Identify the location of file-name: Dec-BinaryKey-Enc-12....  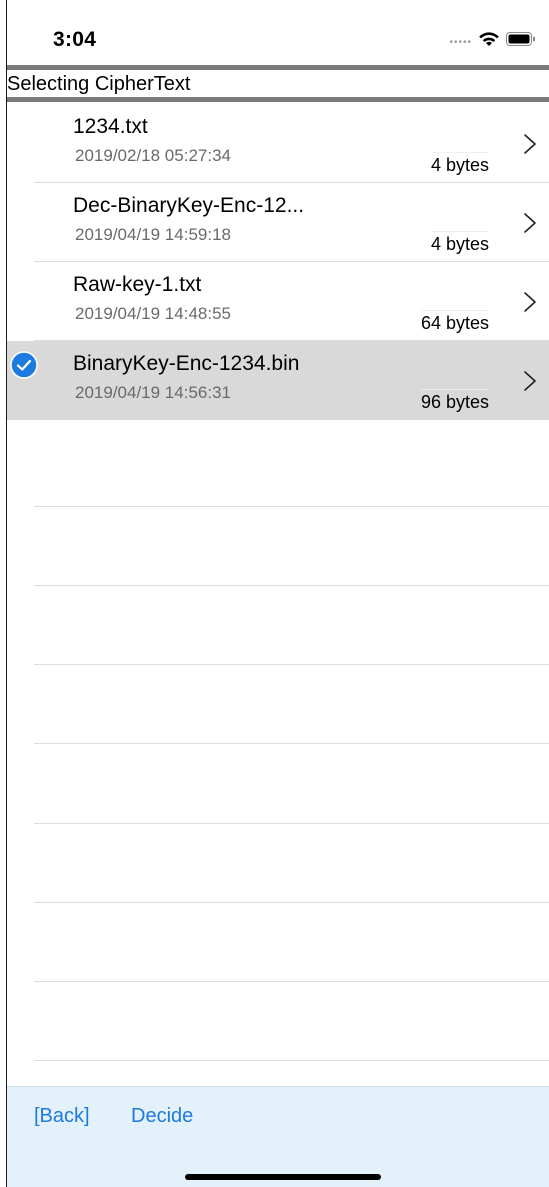
(189, 205).